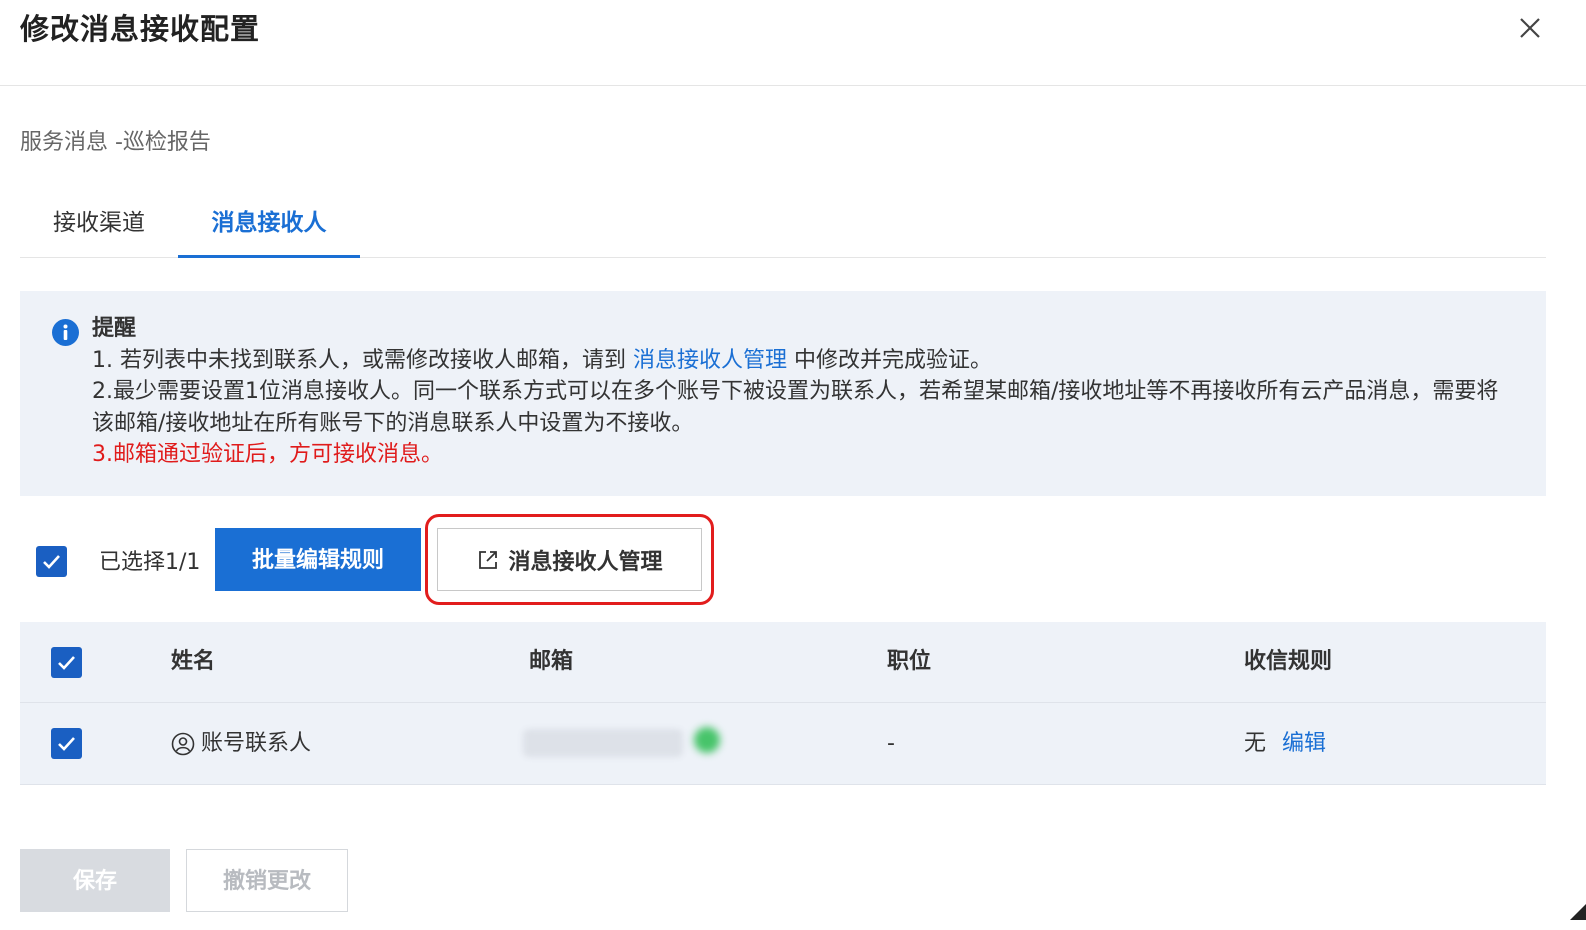 This screenshot has width=1586, height=930. I want to click on notice-line-1-suffix: 中修改并完成验证。, so click(889, 360).